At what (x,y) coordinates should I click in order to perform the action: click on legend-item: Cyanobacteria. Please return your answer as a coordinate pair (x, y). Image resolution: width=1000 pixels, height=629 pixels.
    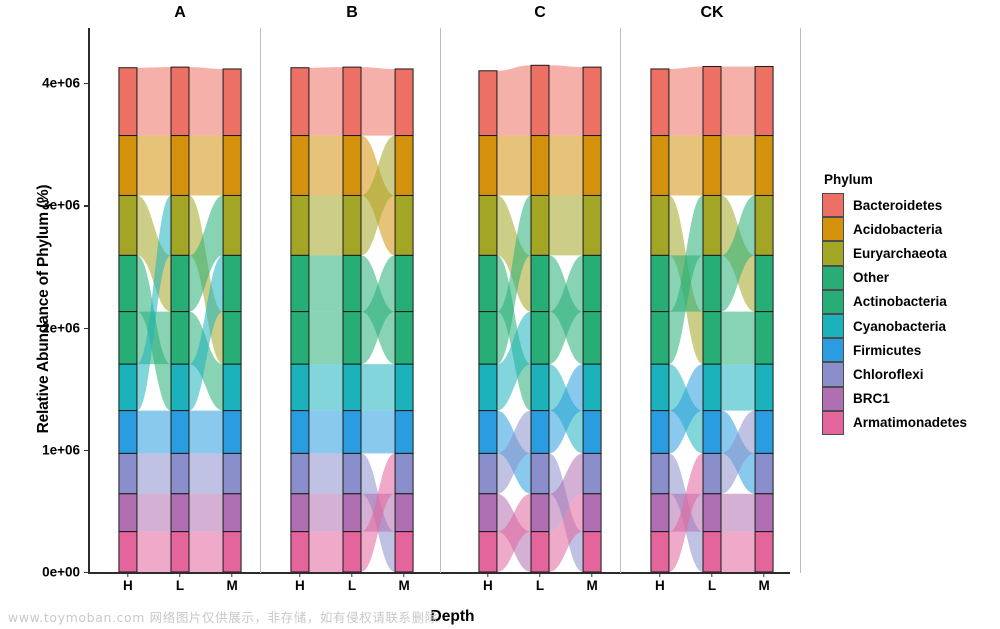
    Looking at the image, I should click on (911, 326).